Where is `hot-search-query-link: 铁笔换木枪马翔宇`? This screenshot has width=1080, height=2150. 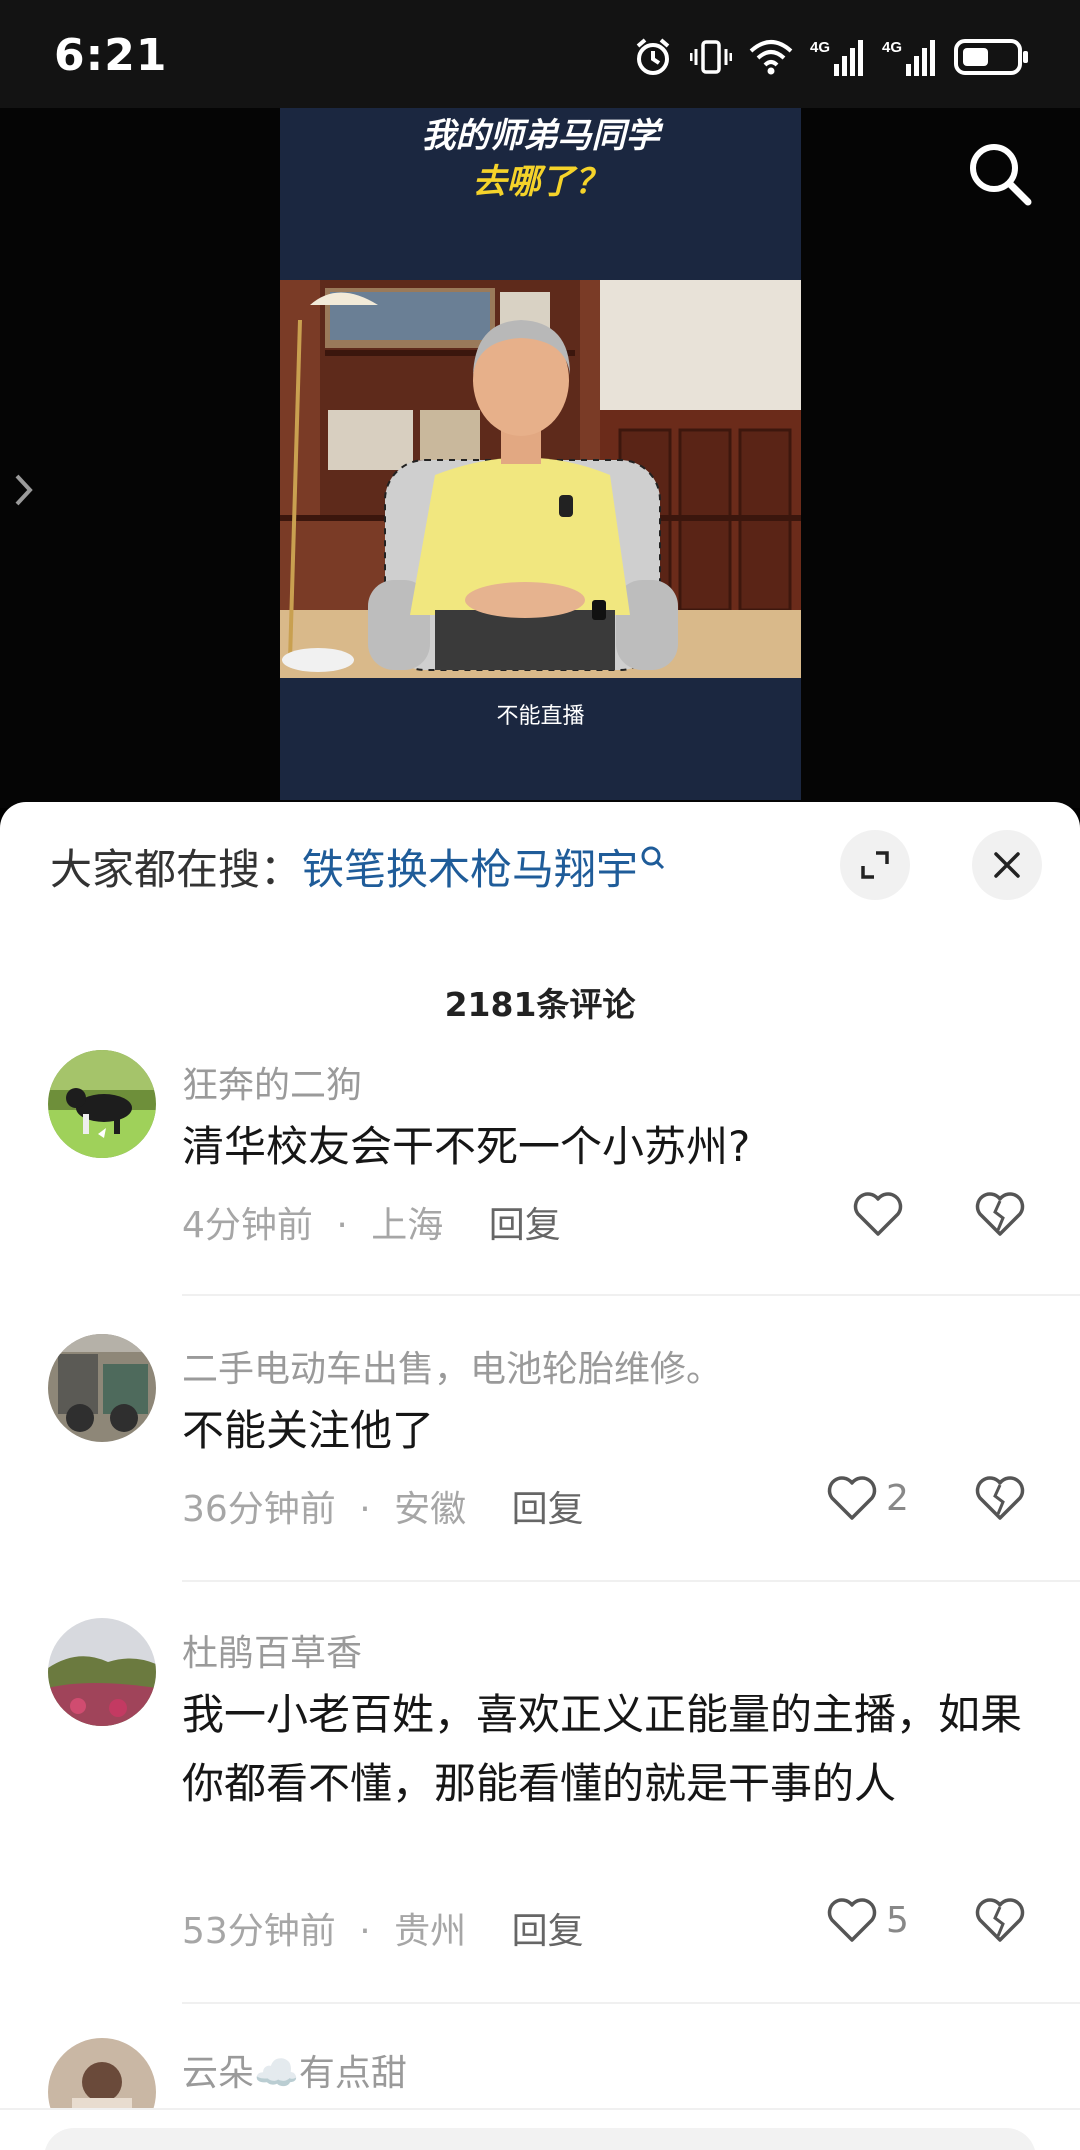 hot-search-query-link: 铁笔换木枪马翔宇 is located at coordinates (470, 869).